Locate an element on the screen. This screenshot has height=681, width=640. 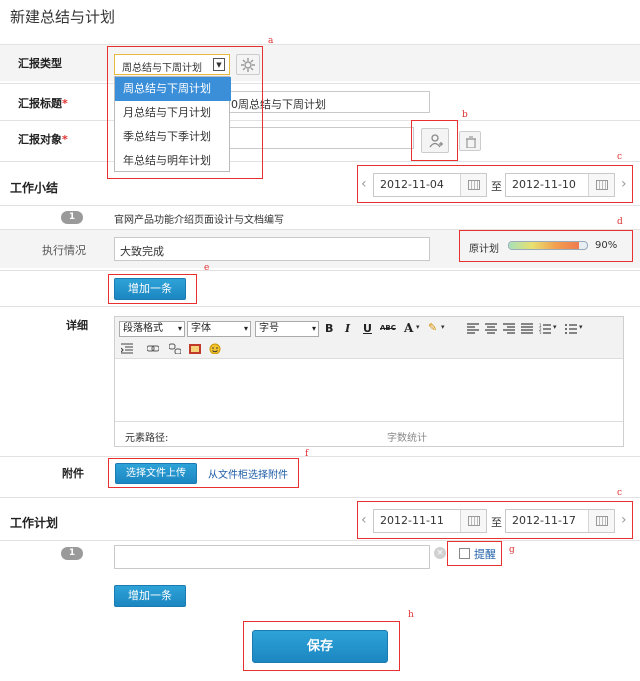
annotation-letter-f: f is located at coordinates (307, 454).